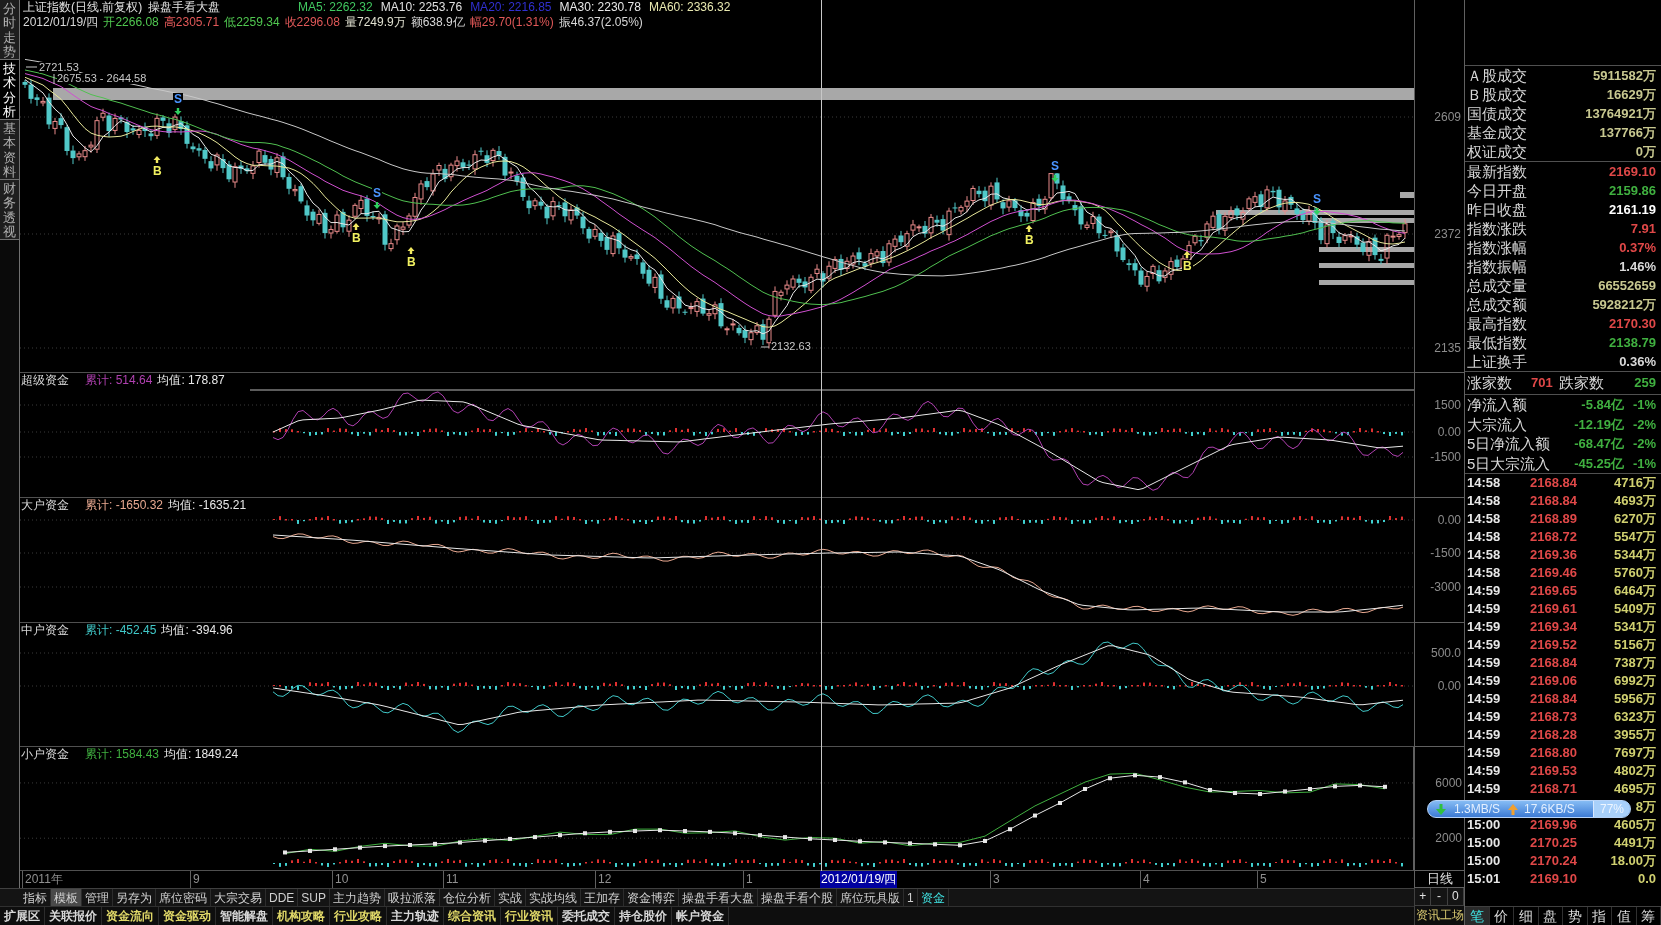  What do you see at coordinates (1632, 343) in the screenshot?
I see `field-value: 2138.79` at bounding box center [1632, 343].